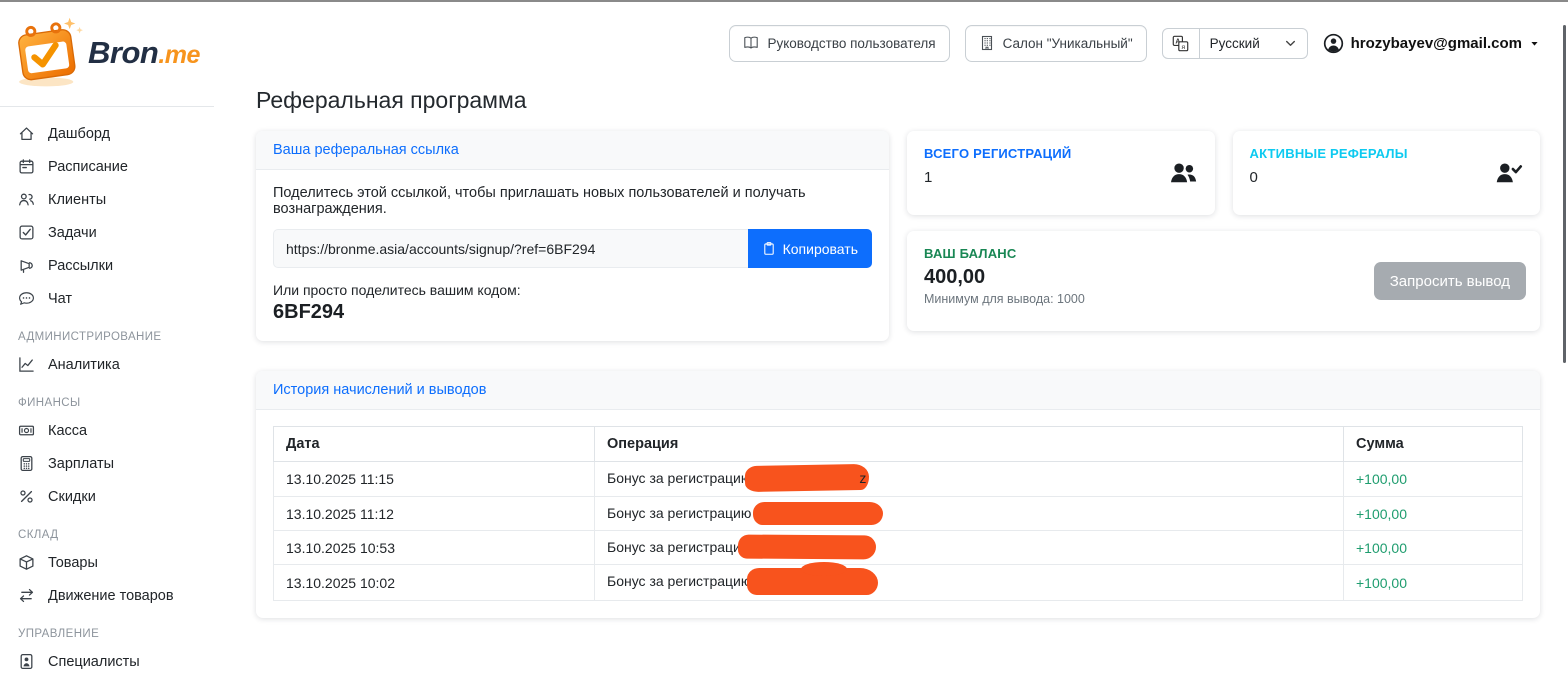  Describe the element at coordinates (79, 133) in the screenshot. I see `sidebar-item-label: Дашборд` at that location.